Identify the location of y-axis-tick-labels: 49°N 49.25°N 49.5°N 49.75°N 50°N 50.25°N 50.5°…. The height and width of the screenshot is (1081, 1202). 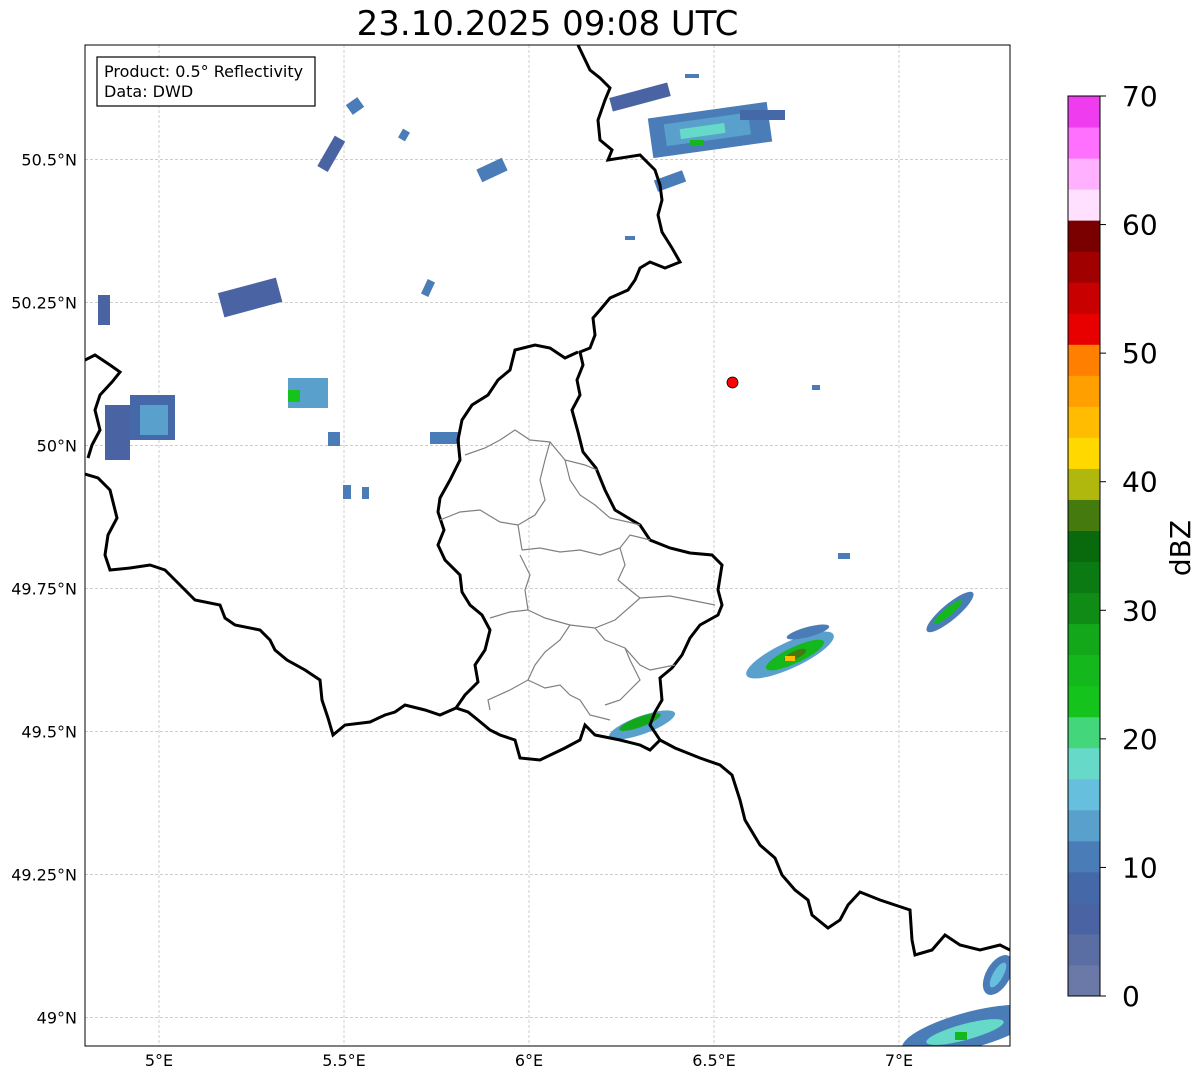
(44, 588).